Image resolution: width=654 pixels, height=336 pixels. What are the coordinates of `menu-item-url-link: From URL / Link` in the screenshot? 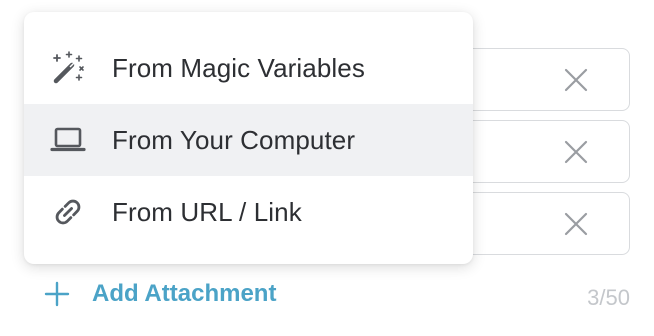 It's located at (248, 212).